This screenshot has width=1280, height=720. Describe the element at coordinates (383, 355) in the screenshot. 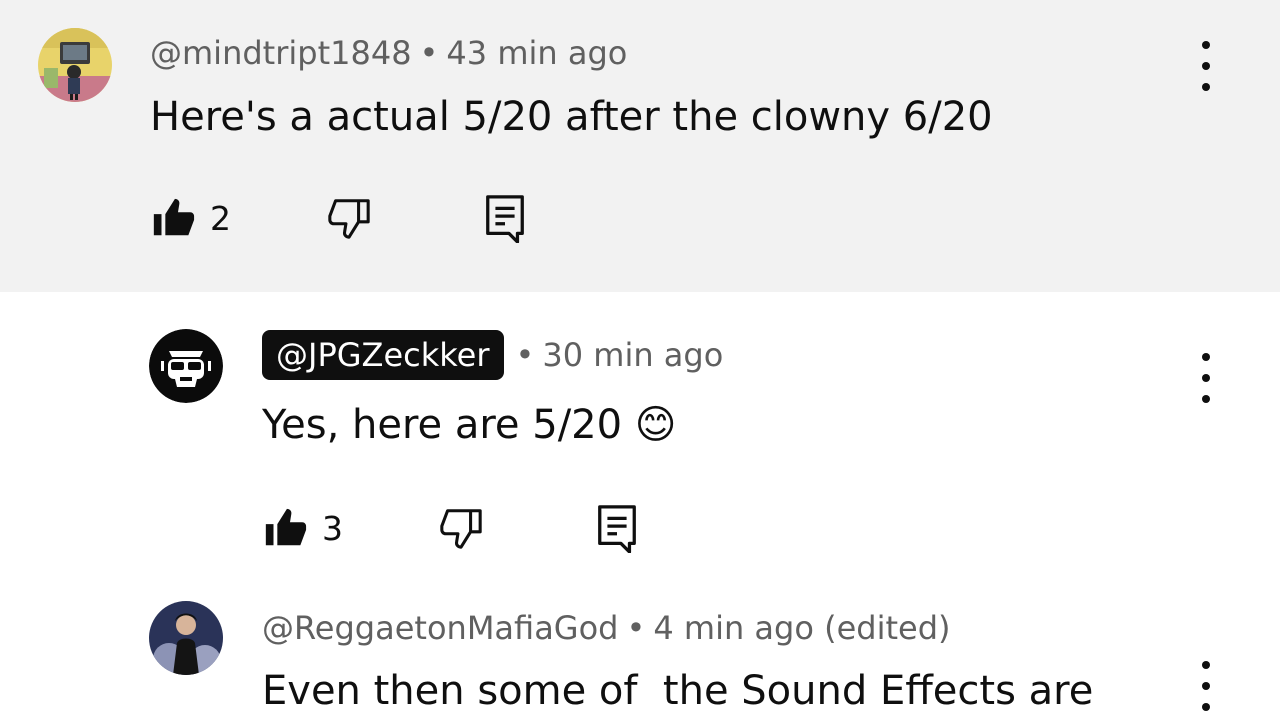

I see `comment-author-creator-badge: @JPGZeckker` at that location.